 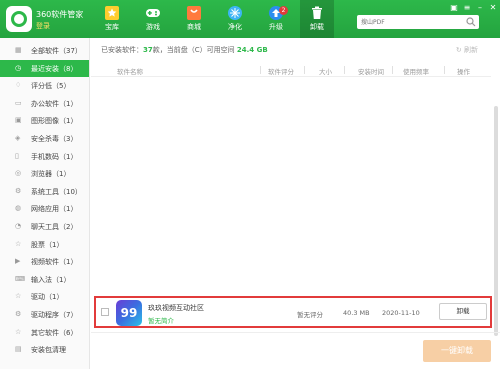 What do you see at coordinates (51, 279) in the screenshot?
I see `sidebar-item-label: 输入法（1）` at bounding box center [51, 279].